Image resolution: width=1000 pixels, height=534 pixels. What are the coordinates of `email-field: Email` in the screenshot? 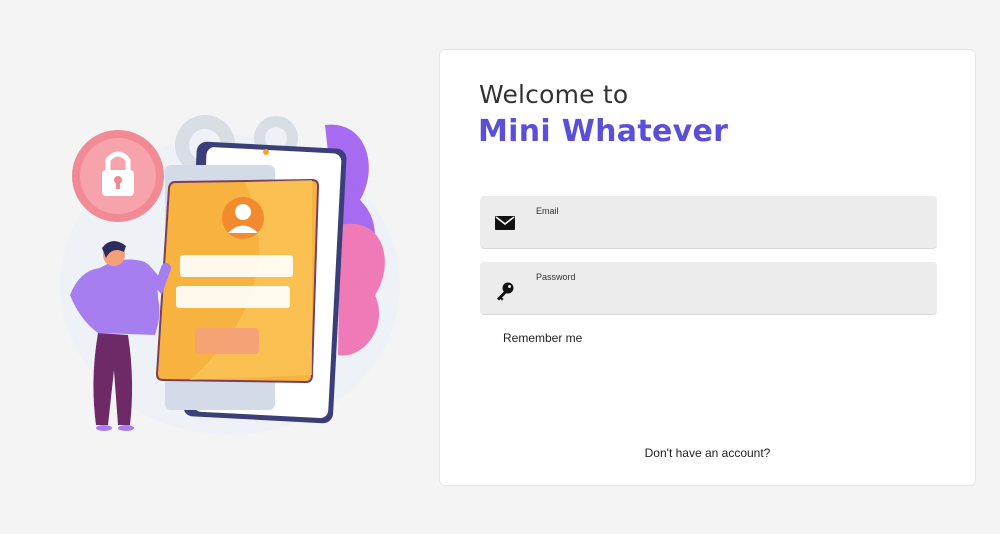 It's located at (708, 222).